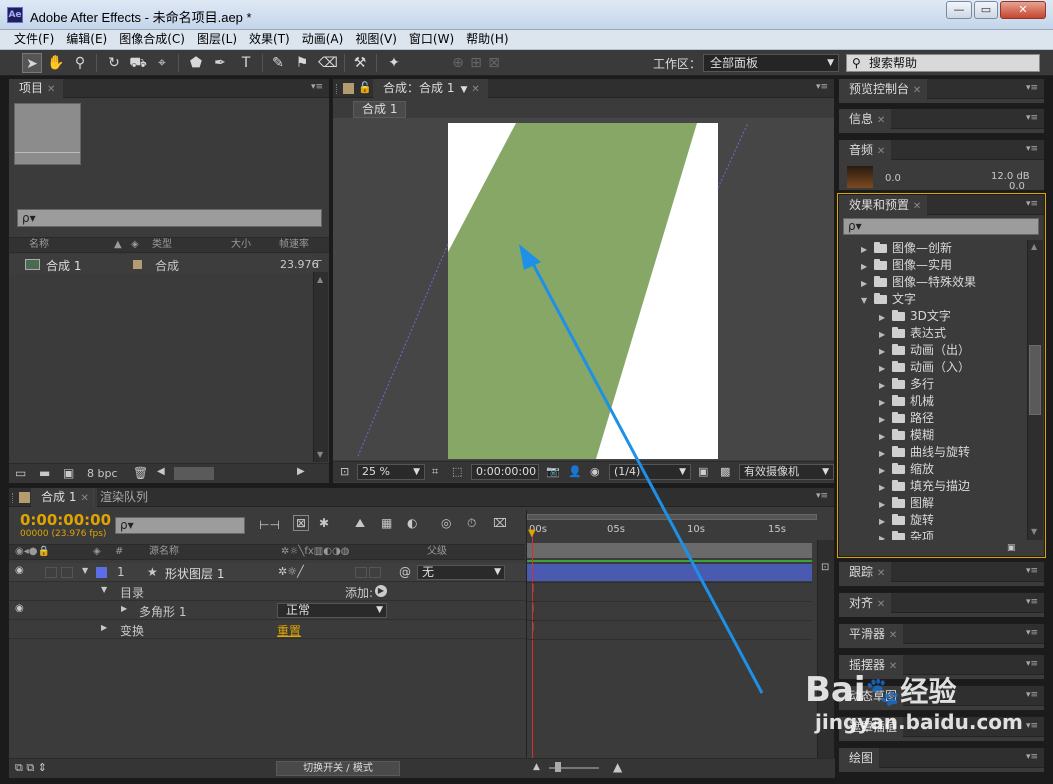 The width and height of the screenshot is (1053, 784). Describe the element at coordinates (338, 768) in the screenshot. I see `toggle-switches-modes-button: 切换开关 / 模式` at that location.